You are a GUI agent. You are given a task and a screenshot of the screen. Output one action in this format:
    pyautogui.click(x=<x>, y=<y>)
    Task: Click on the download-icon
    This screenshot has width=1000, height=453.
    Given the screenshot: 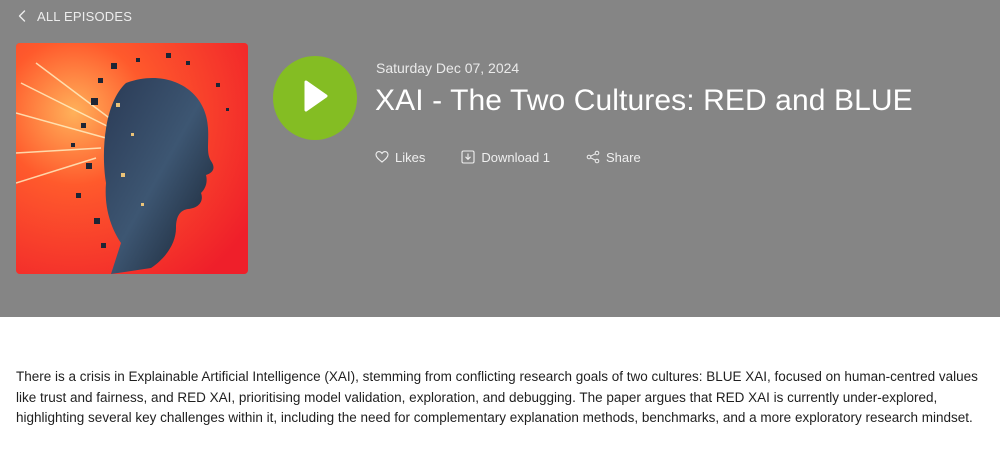 What is the action you would take?
    pyautogui.click(x=468, y=157)
    